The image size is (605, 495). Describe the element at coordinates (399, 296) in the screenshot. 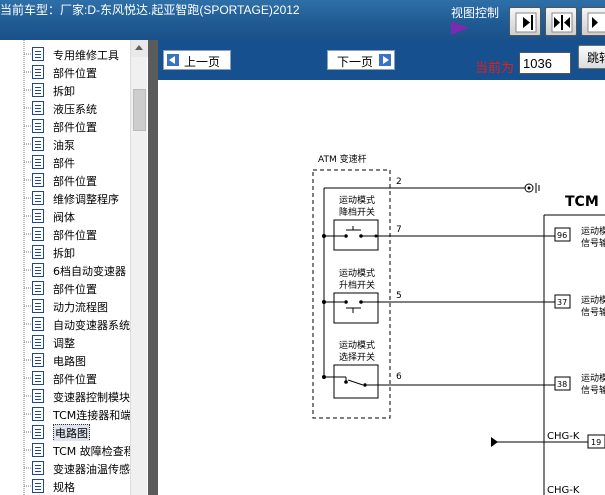

I see `wire-number-5: 5` at that location.